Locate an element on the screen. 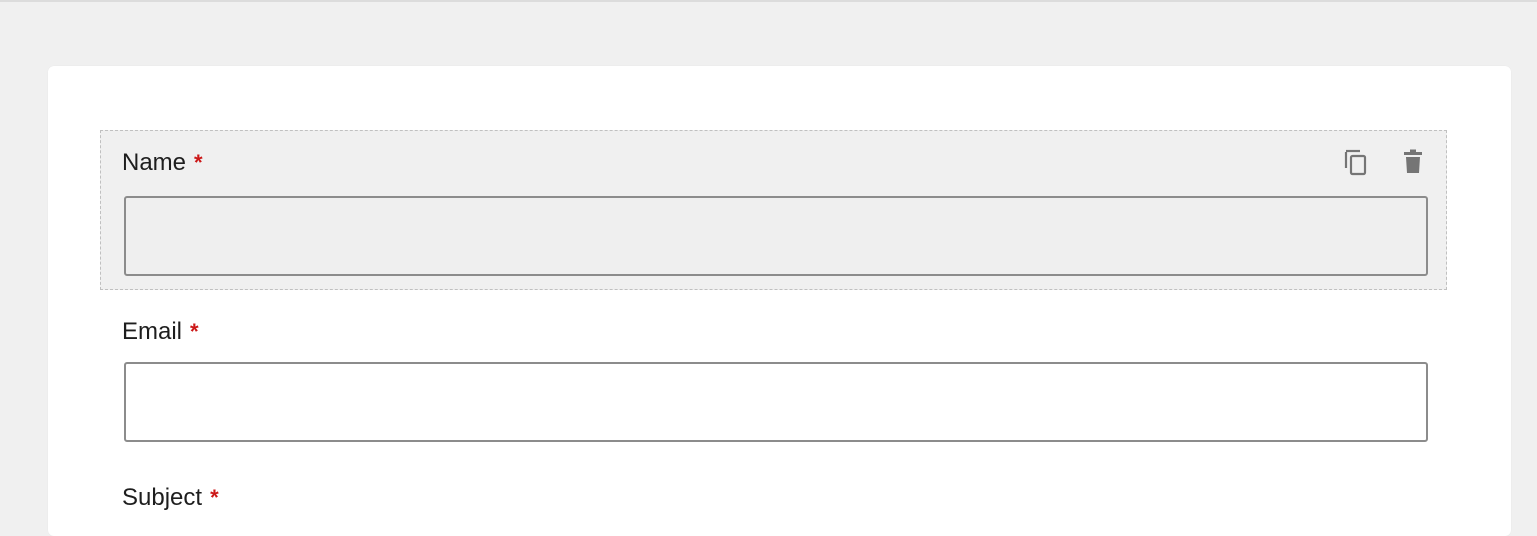 The height and width of the screenshot is (536, 1537). field-label: Email * is located at coordinates (160, 332).